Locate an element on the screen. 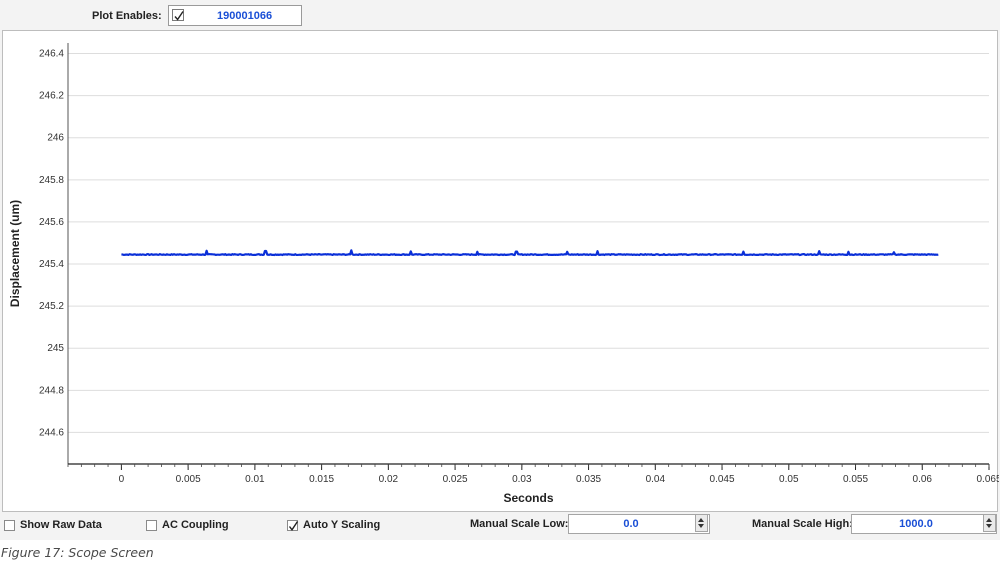 The height and width of the screenshot is (561, 1000). y-axis-title: Displacement (um) is located at coordinates (15, 253).